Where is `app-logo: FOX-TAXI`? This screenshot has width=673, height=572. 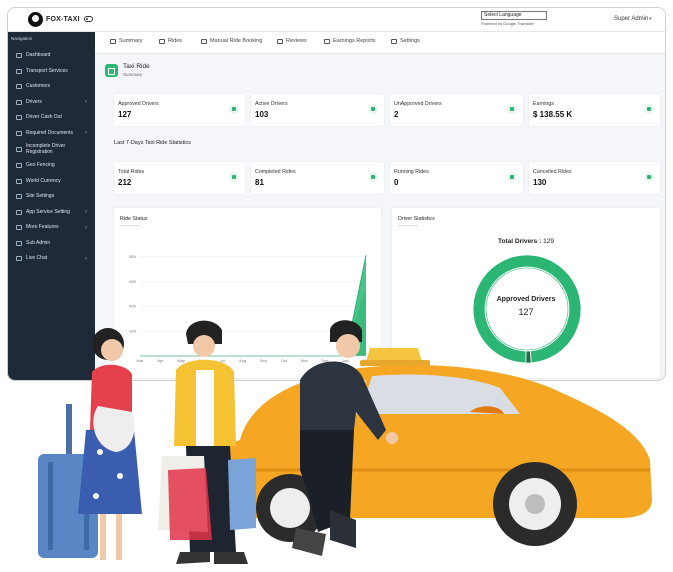
app-logo: FOX-TAXI is located at coordinates (54, 19).